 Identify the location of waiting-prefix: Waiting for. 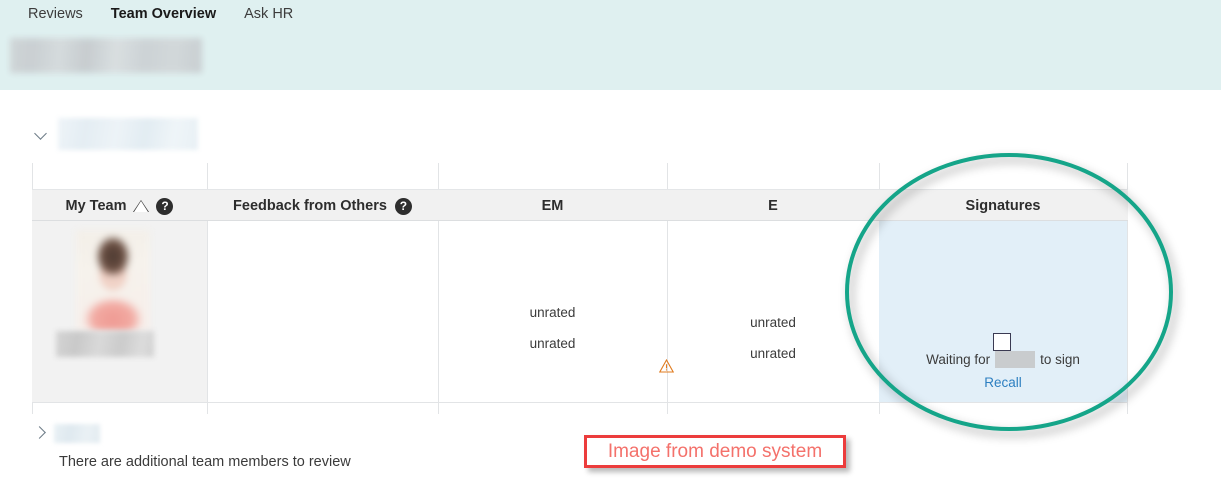
(958, 359).